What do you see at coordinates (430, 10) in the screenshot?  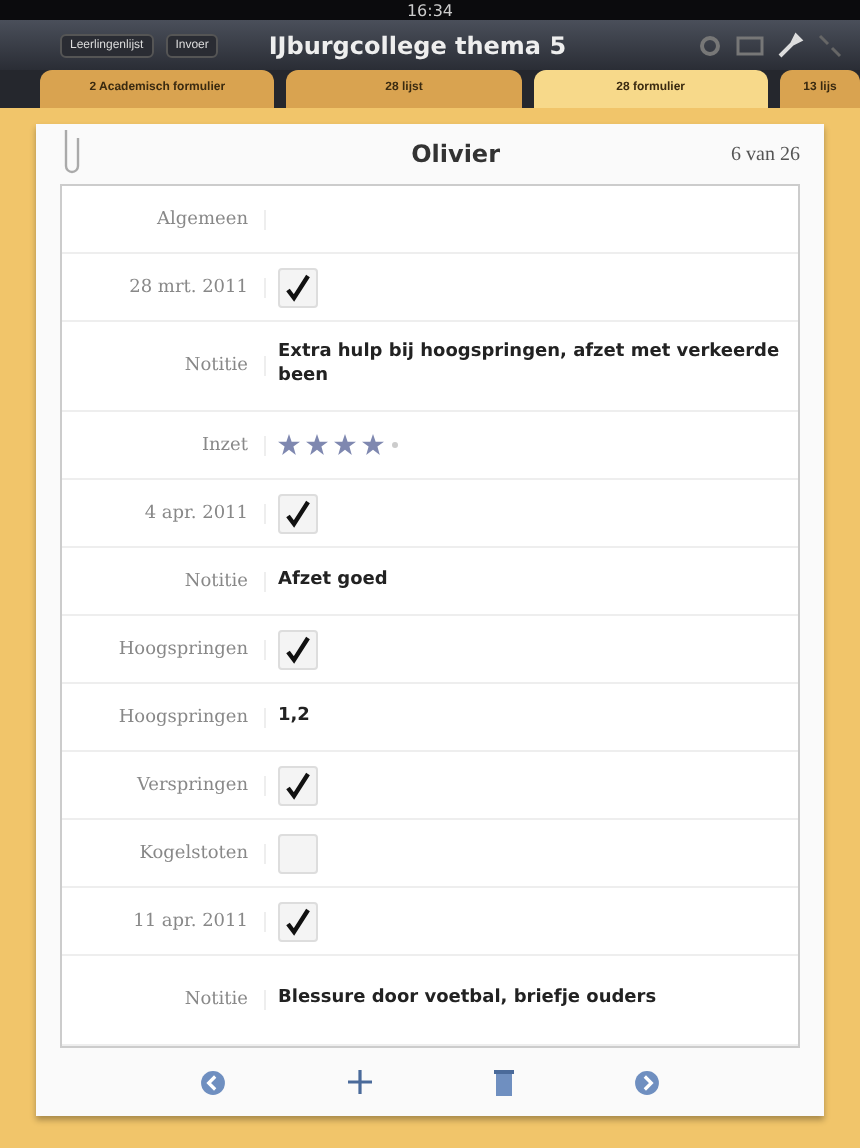 I see `status-time: 16:34` at bounding box center [430, 10].